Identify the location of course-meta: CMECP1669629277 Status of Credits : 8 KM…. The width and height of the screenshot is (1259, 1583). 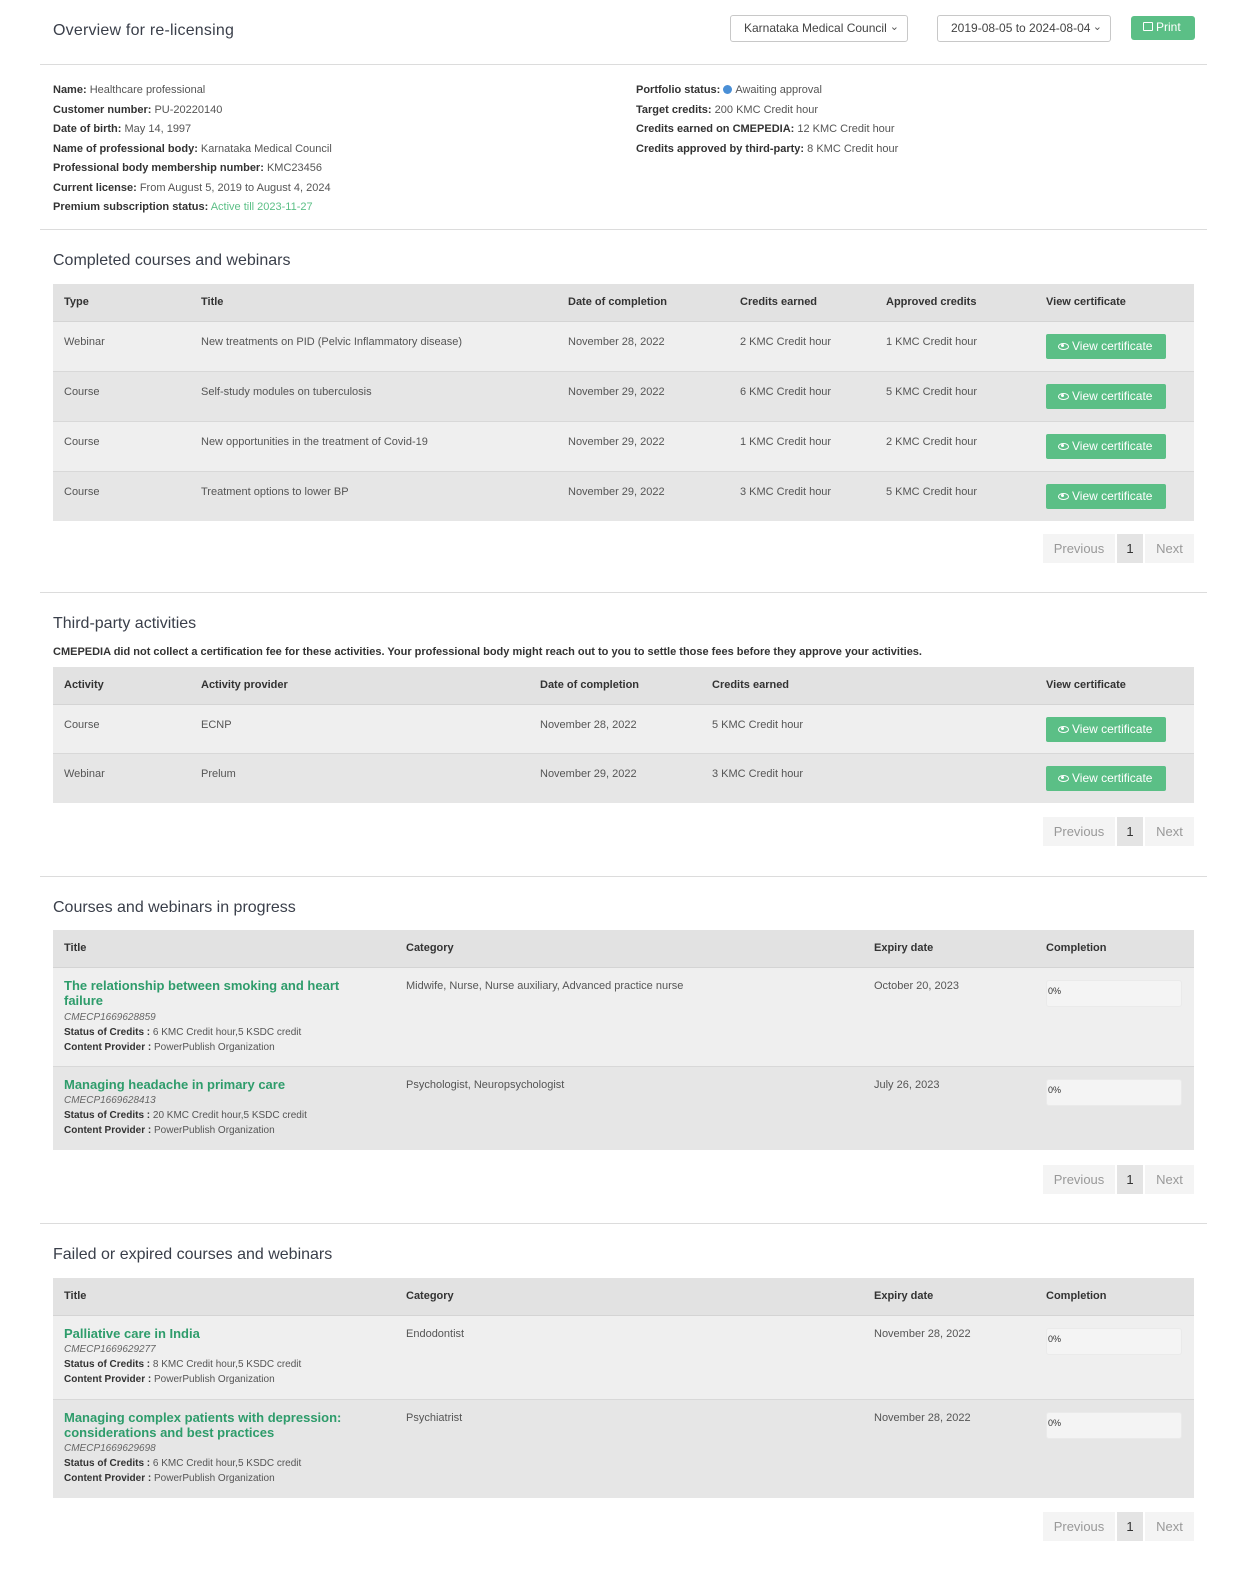
(183, 1364).